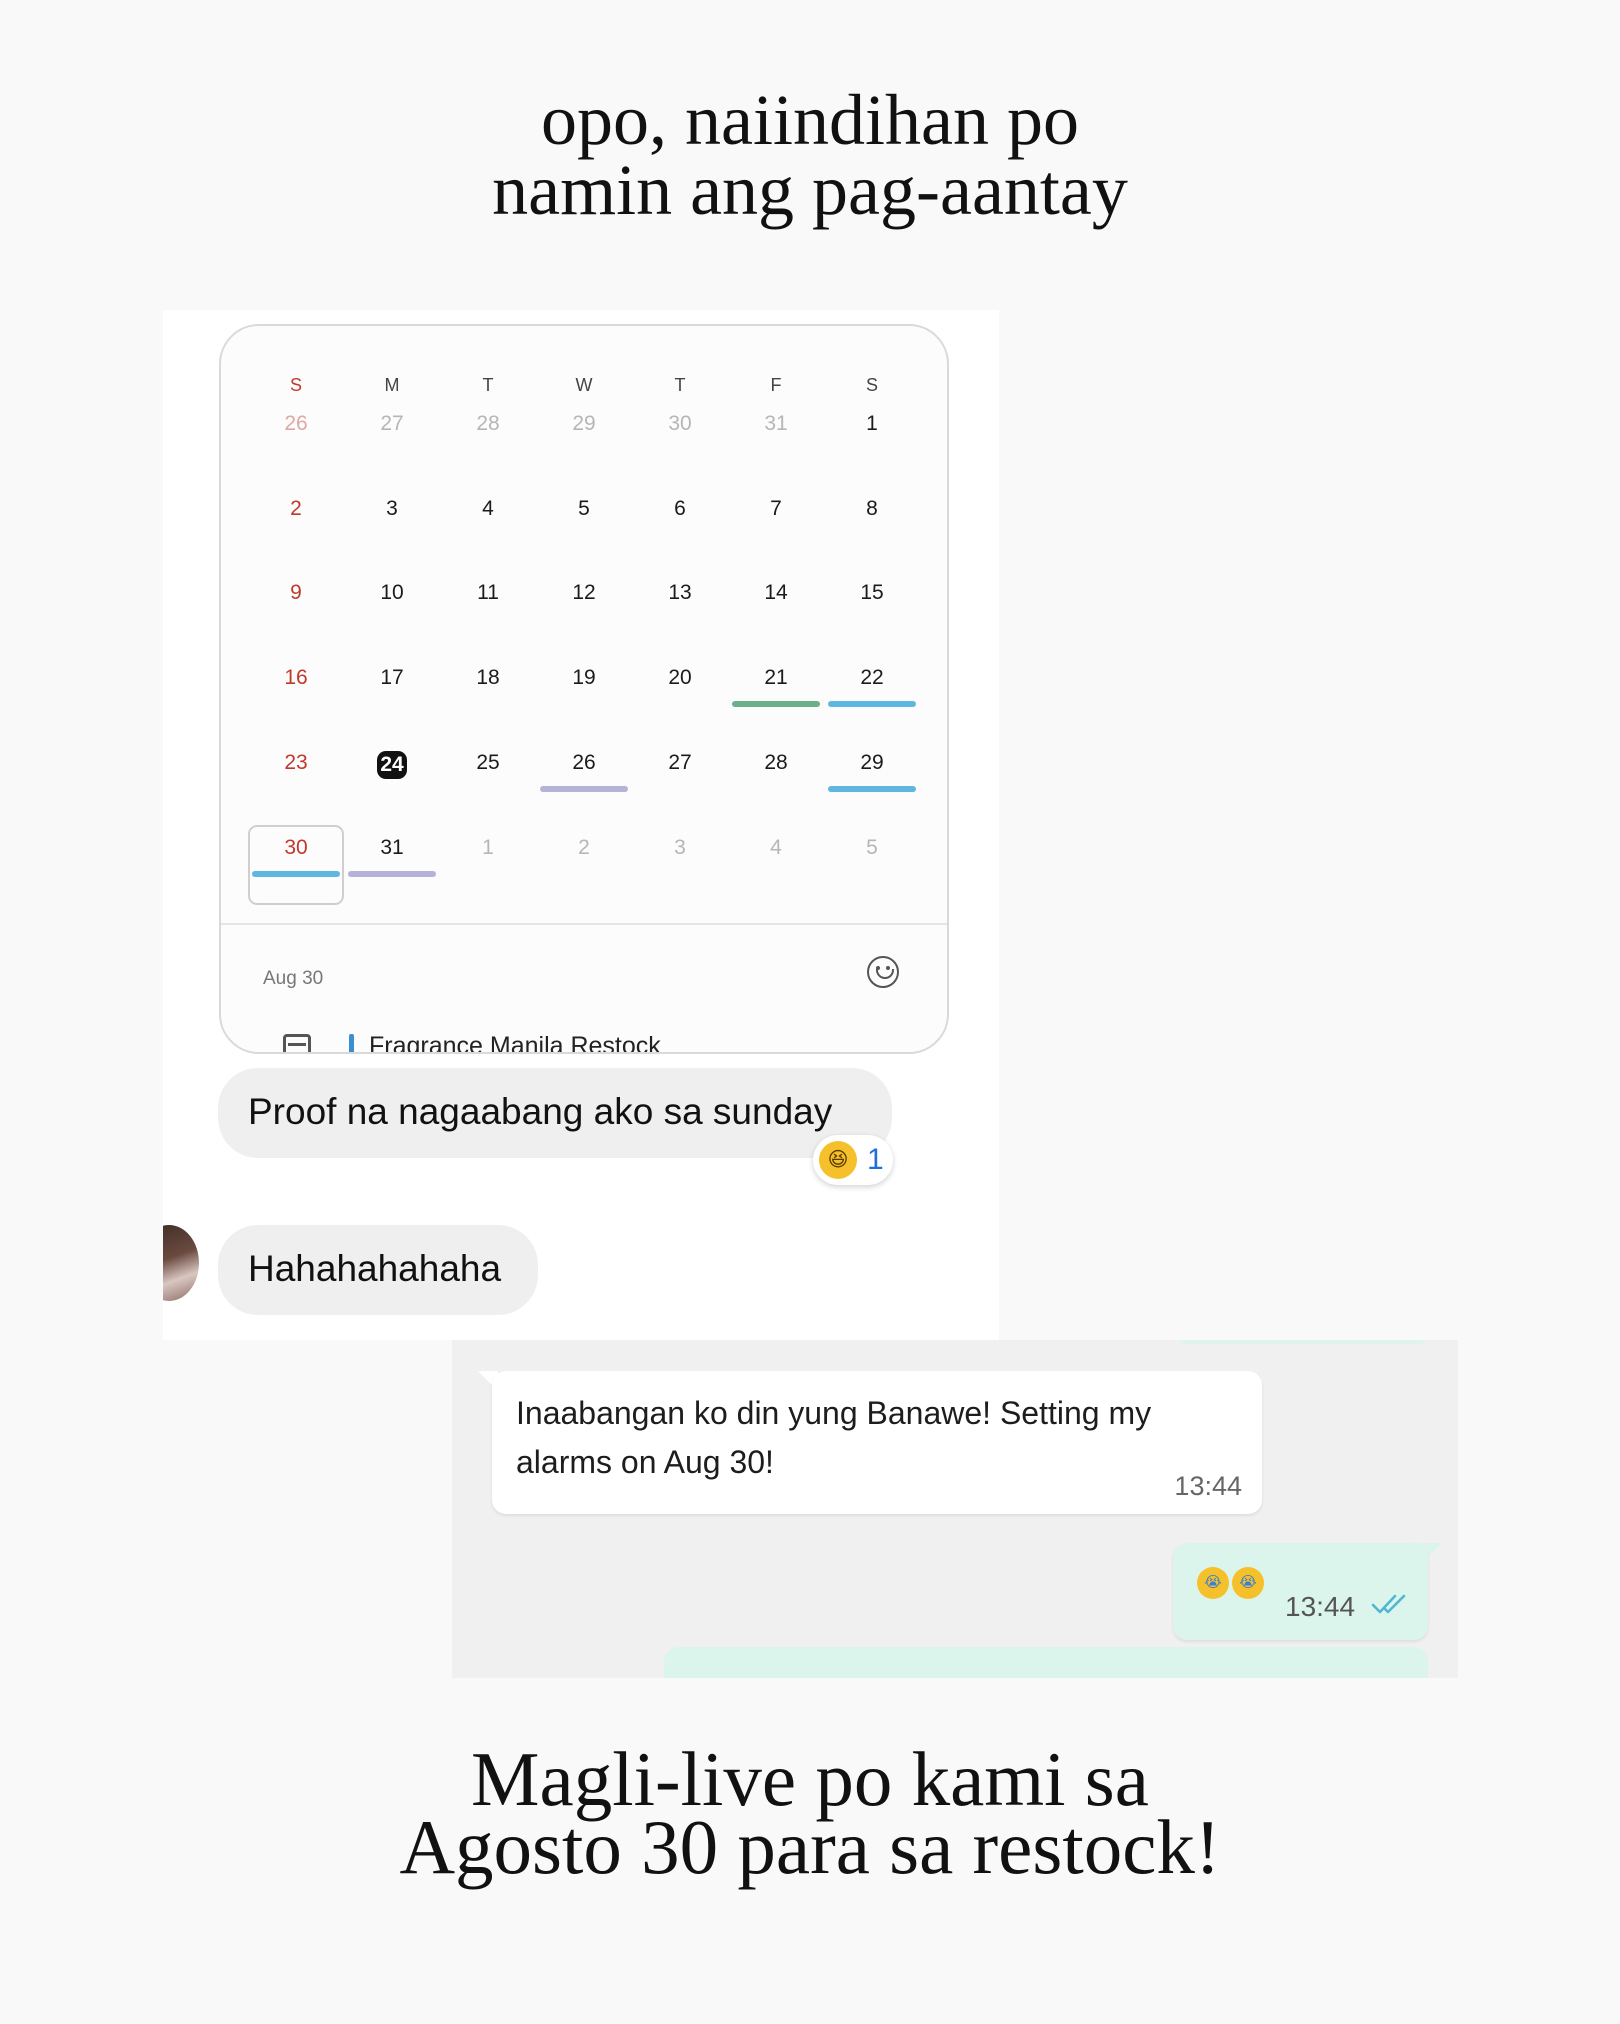 This screenshot has width=1620, height=2024. Describe the element at coordinates (584, 924) in the screenshot. I see `divider` at that location.